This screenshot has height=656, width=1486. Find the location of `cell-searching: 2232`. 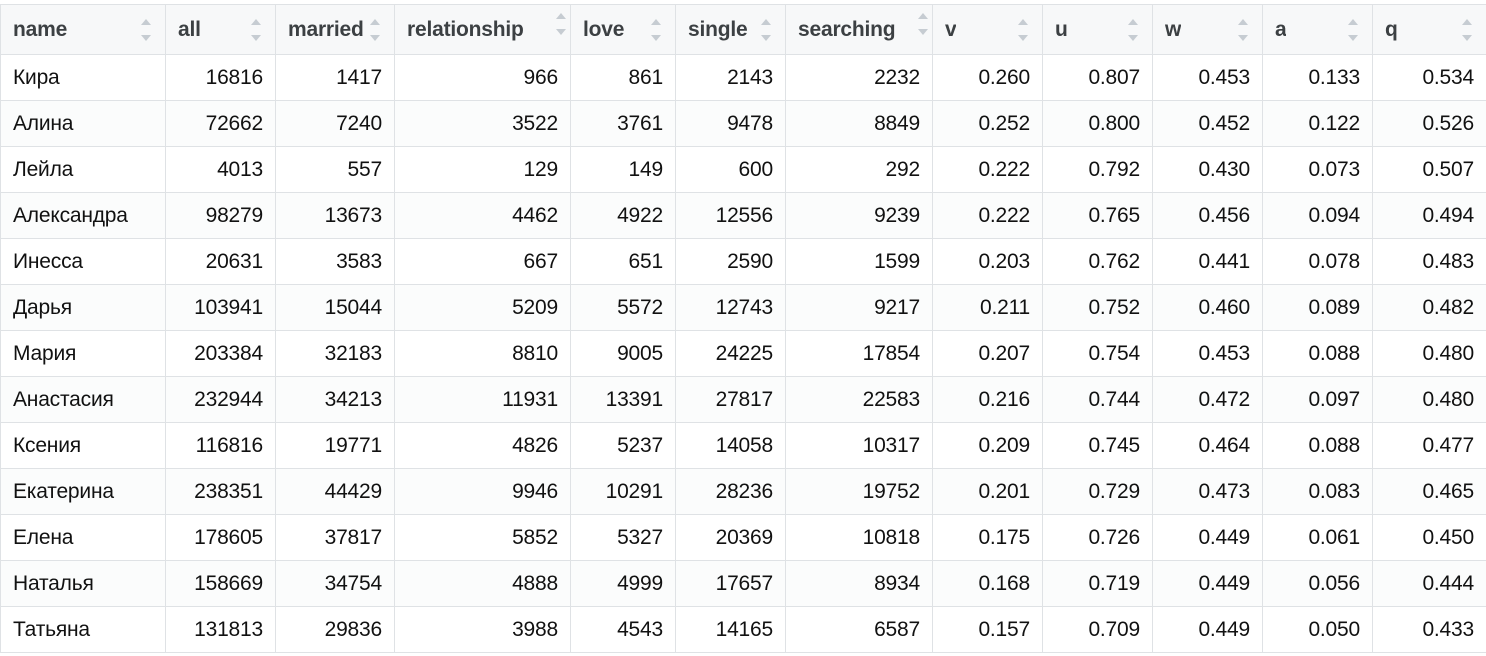

cell-searching: 2232 is located at coordinates (859, 77).